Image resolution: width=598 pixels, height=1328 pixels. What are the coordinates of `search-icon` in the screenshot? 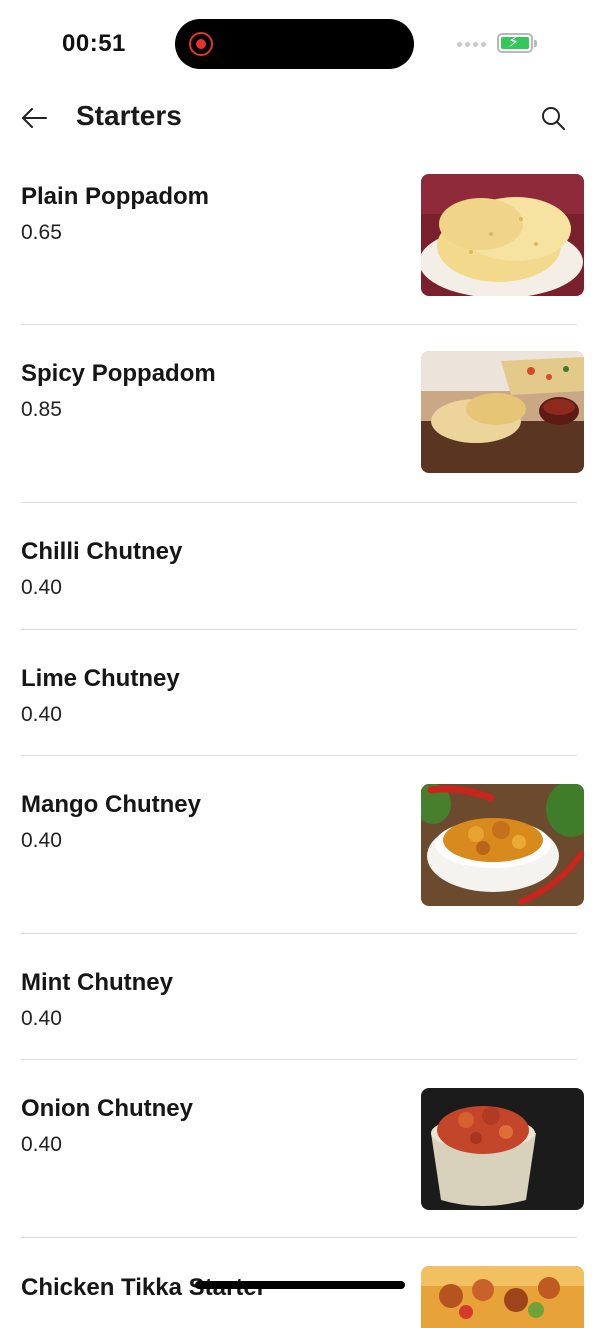 It's located at (553, 118).